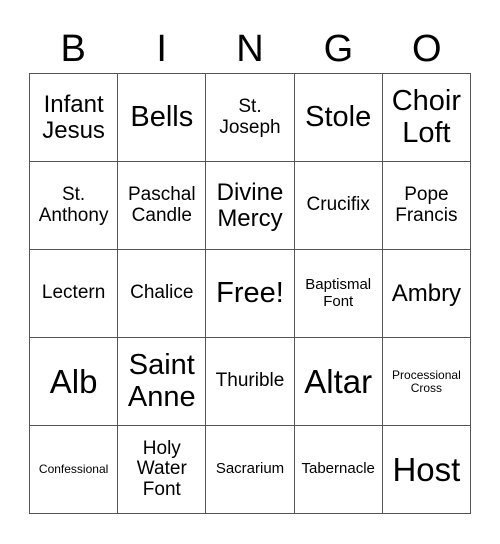 Image resolution: width=500 pixels, height=544 pixels. What do you see at coordinates (250, 118) in the screenshot?
I see `bingo-cell: St. Joseph` at bounding box center [250, 118].